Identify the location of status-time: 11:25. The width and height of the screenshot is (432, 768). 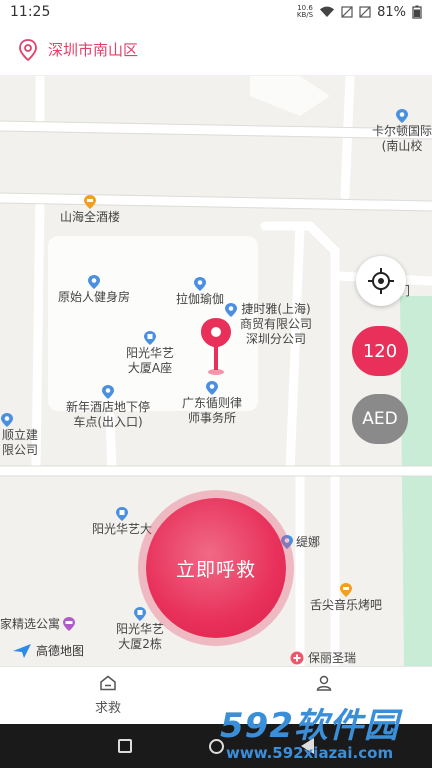
(30, 12).